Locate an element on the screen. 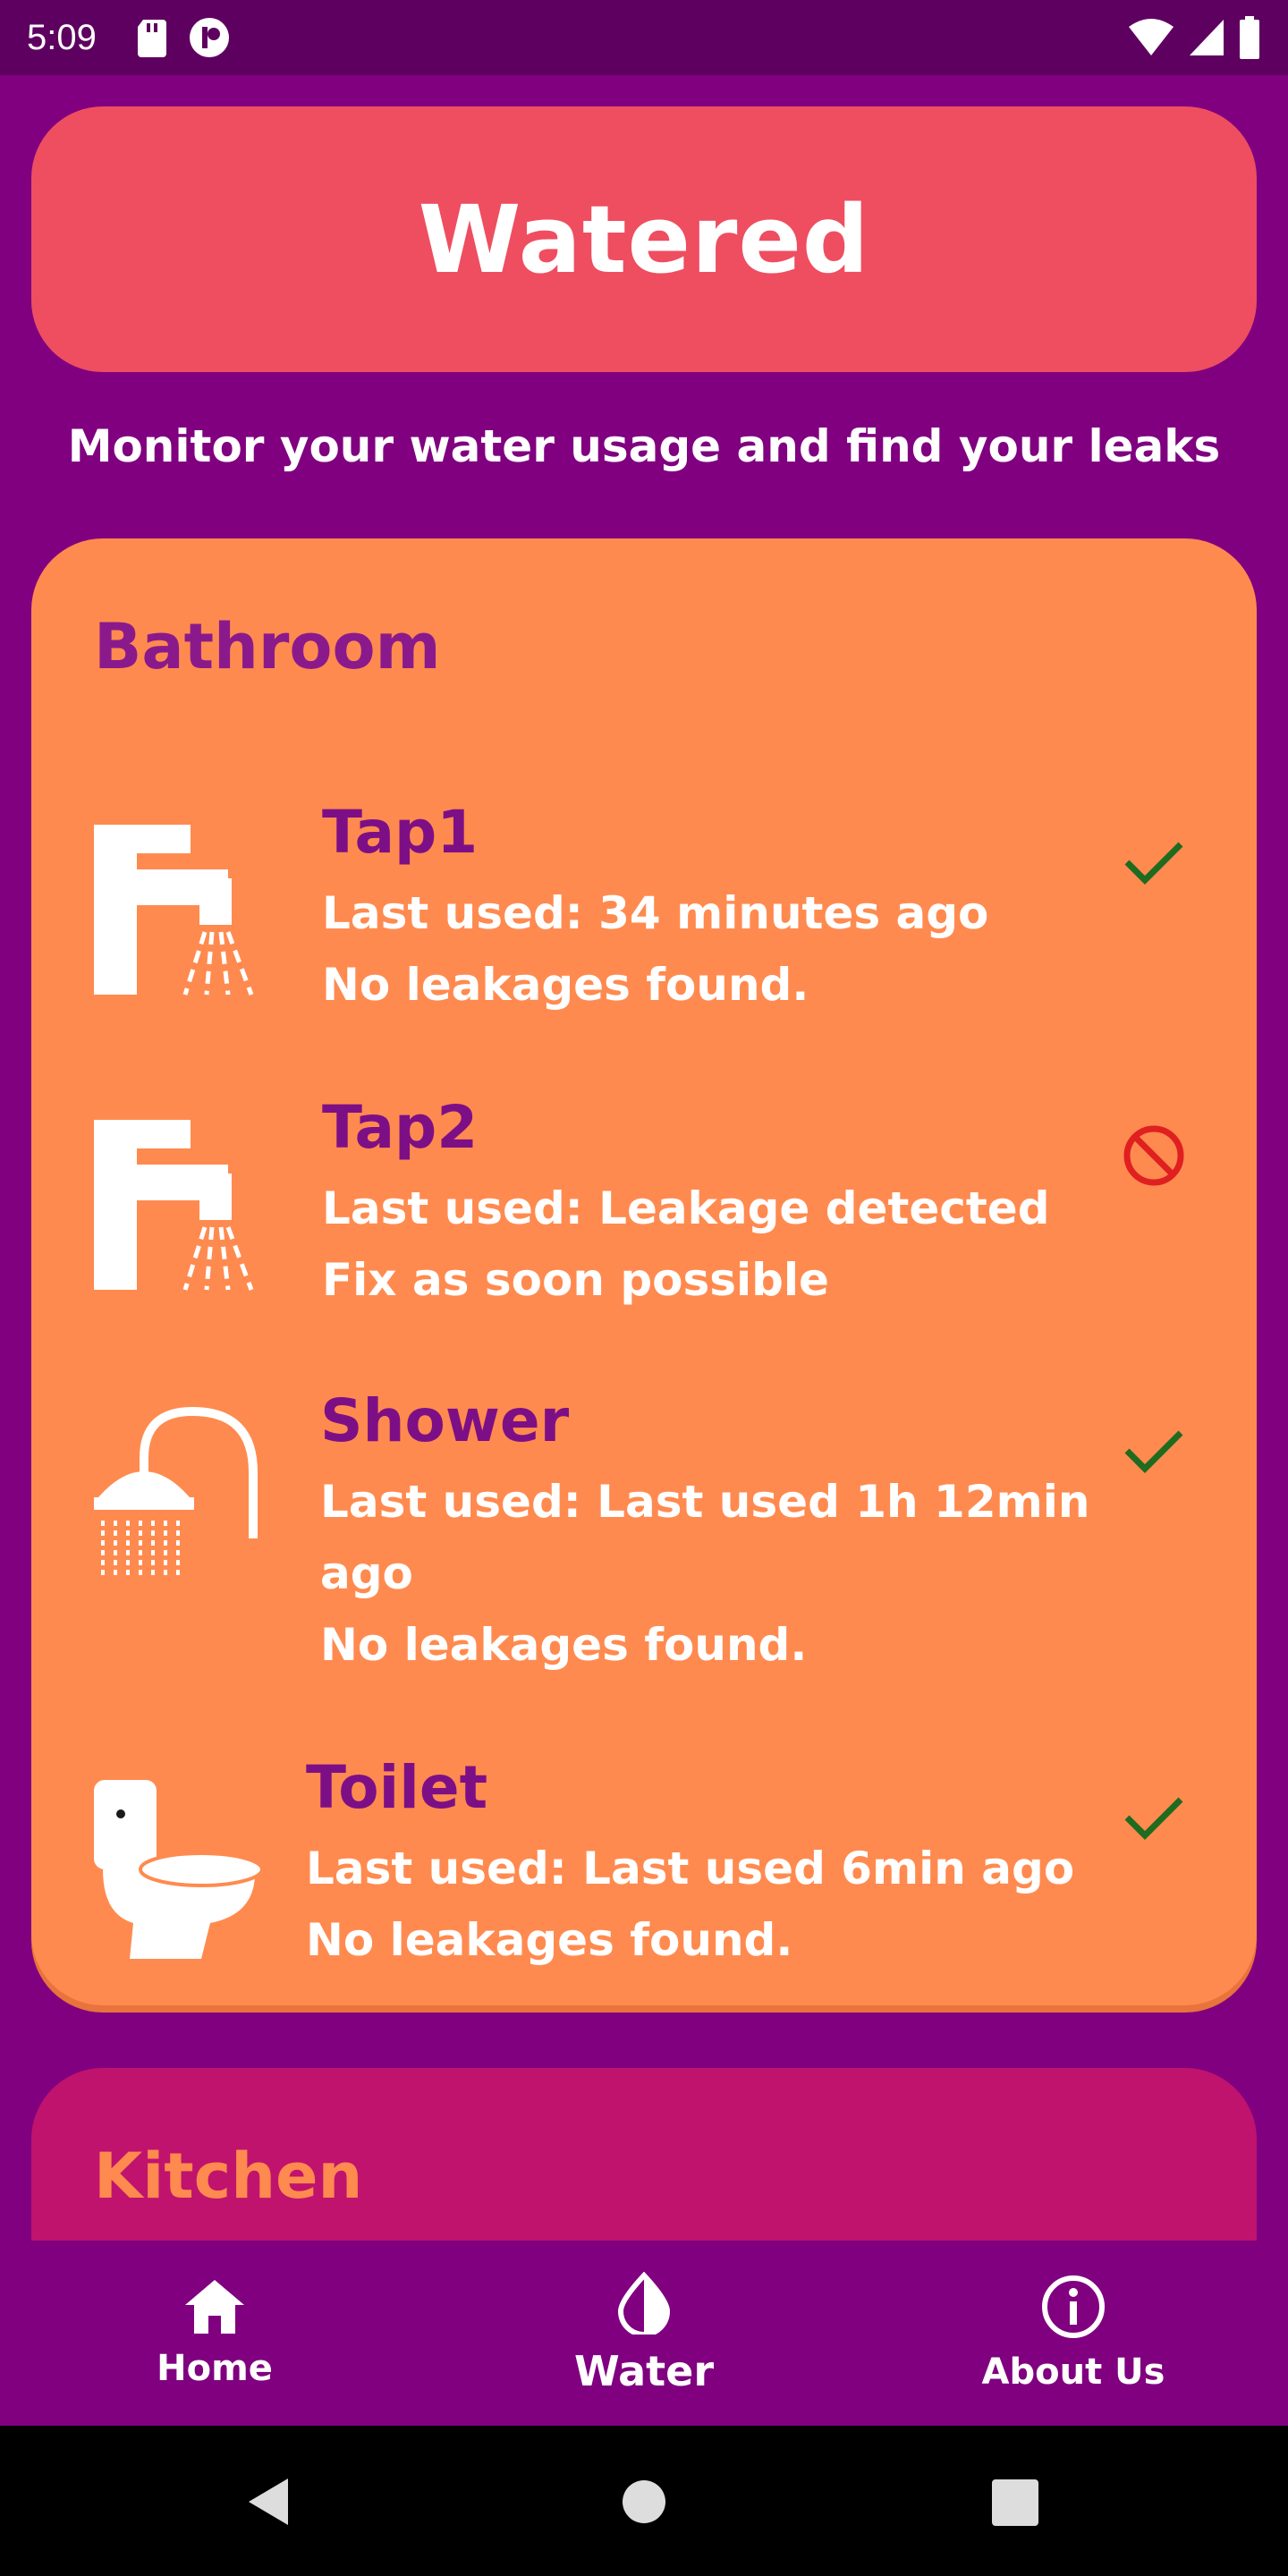  bottom-navigation: Home Water About Us is located at coordinates (644, 2333).